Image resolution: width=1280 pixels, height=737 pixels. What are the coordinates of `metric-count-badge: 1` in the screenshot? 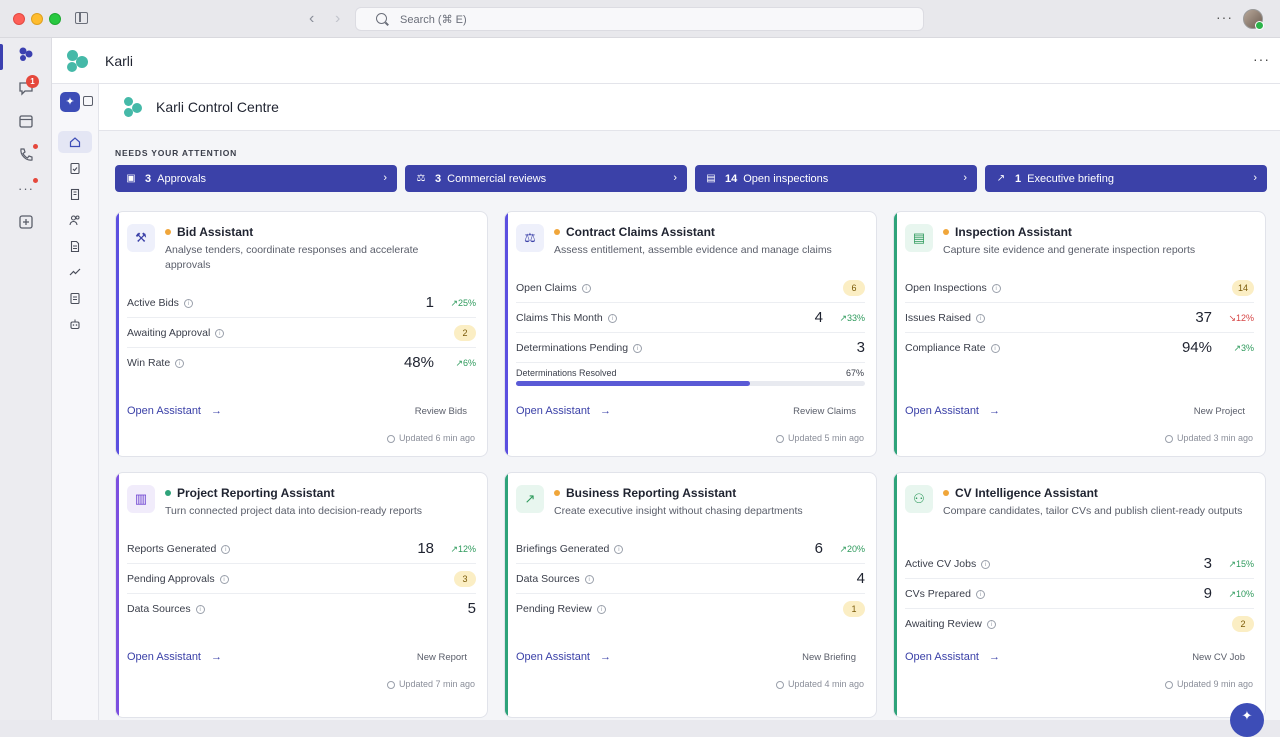 It's located at (854, 609).